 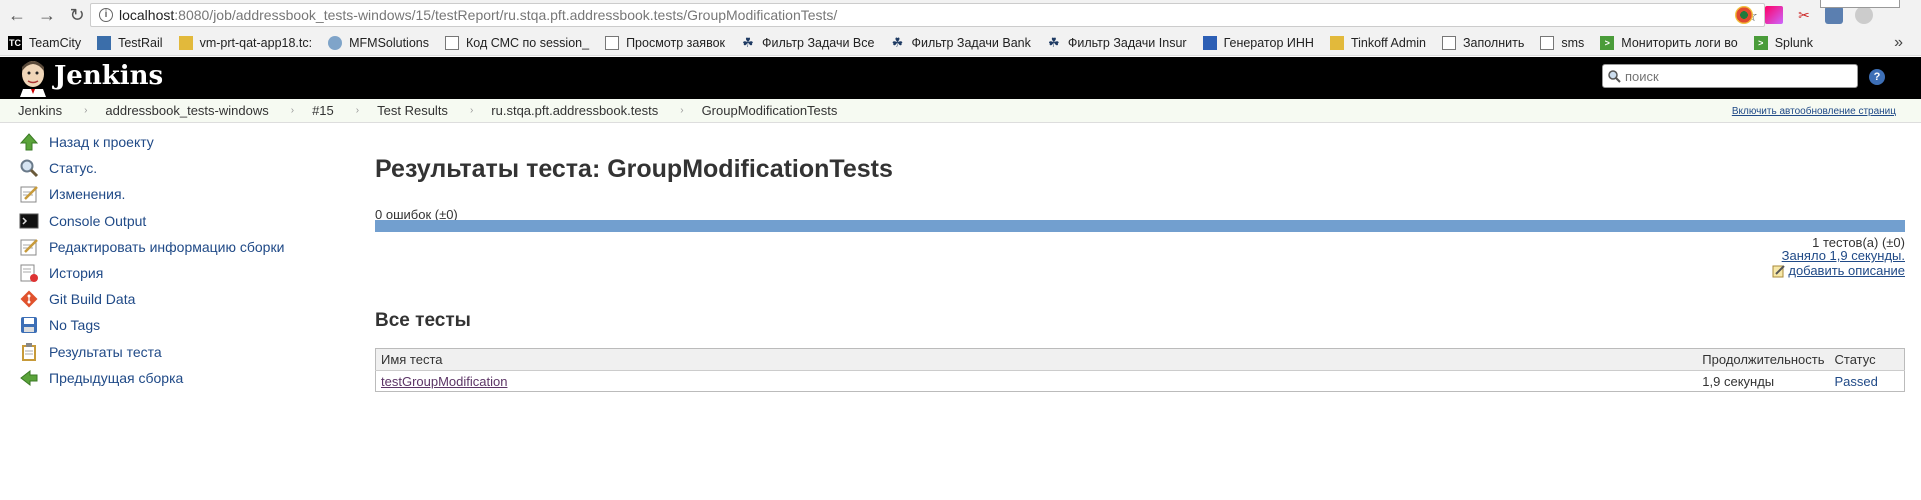 I want to click on side-task-item: Git Build Data, so click(x=76, y=299).